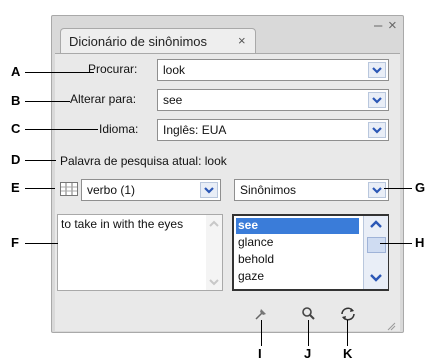 This screenshot has width=431, height=361. Describe the element at coordinates (297, 279) in the screenshot. I see `list-item: gaze` at that location.